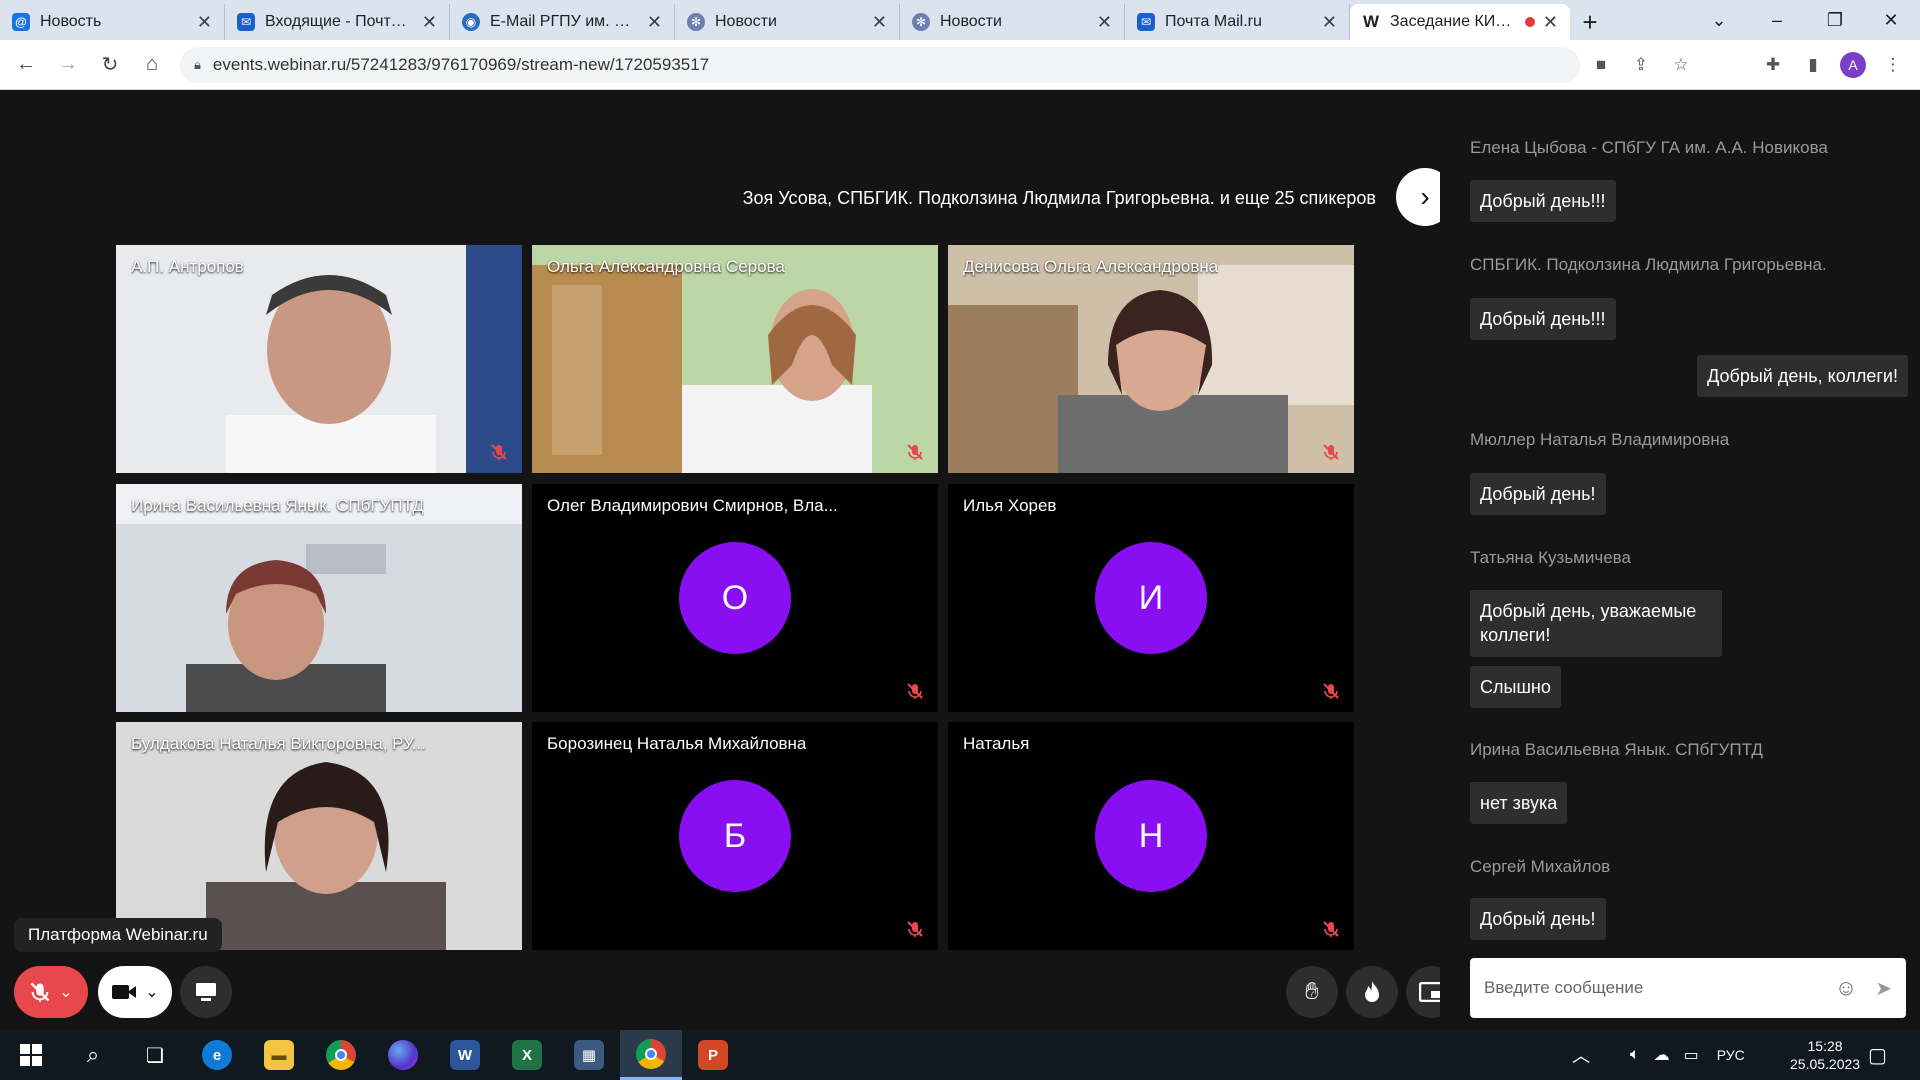 This screenshot has width=1920, height=1080. Describe the element at coordinates (1835, 20) in the screenshot. I see `maximize-button: ❐` at that location.